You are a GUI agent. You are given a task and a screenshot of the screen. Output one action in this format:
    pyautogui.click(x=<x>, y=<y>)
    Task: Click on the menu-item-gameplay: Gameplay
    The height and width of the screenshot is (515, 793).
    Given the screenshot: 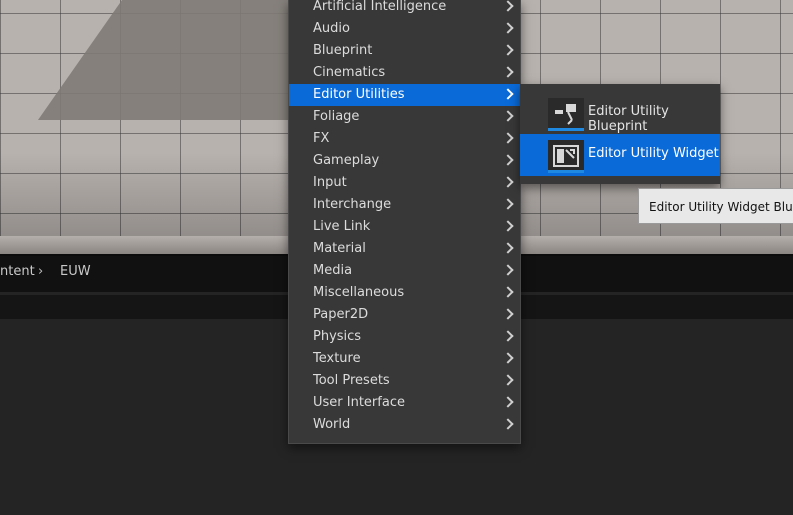 What is the action you would take?
    pyautogui.click(x=404, y=161)
    